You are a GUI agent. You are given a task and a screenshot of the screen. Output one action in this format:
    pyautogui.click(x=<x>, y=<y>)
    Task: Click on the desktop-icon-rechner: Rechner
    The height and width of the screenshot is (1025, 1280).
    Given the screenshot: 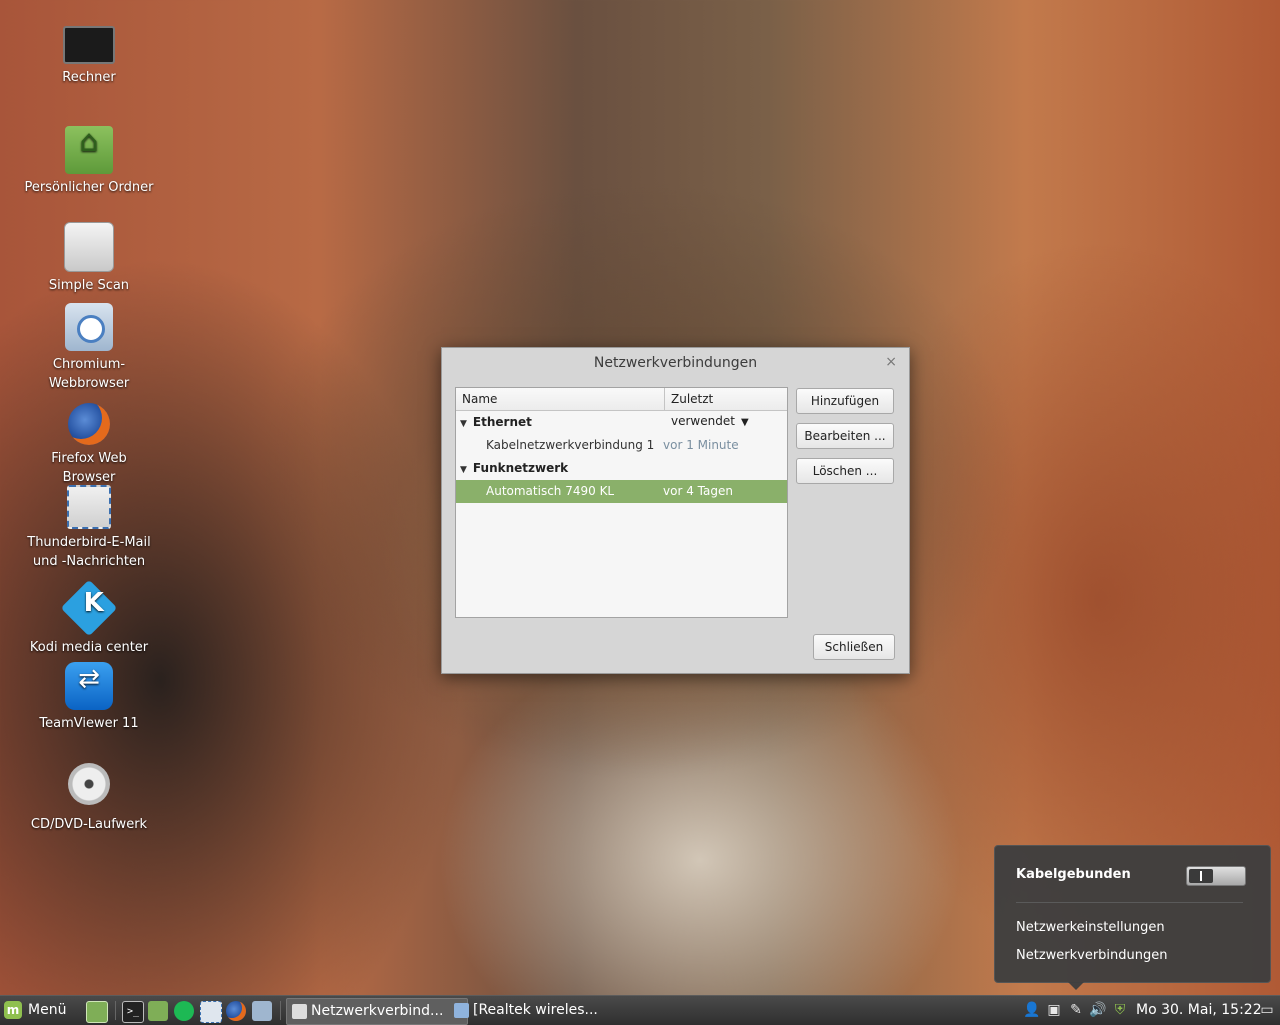 What is the action you would take?
    pyautogui.click(x=89, y=53)
    